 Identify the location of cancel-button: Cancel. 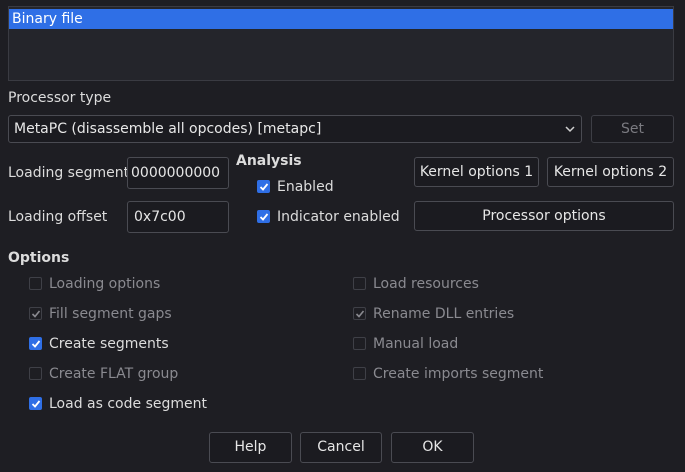
(341, 447).